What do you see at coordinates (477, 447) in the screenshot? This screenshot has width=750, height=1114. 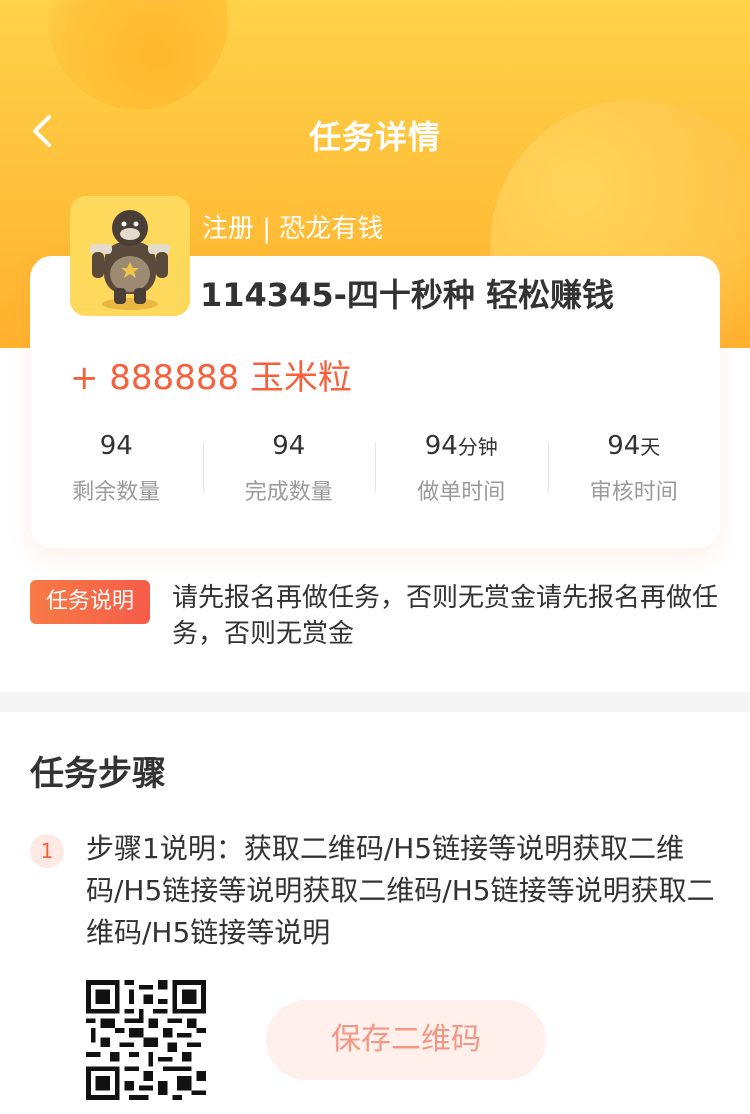 I see `stat-unit: 分钟` at bounding box center [477, 447].